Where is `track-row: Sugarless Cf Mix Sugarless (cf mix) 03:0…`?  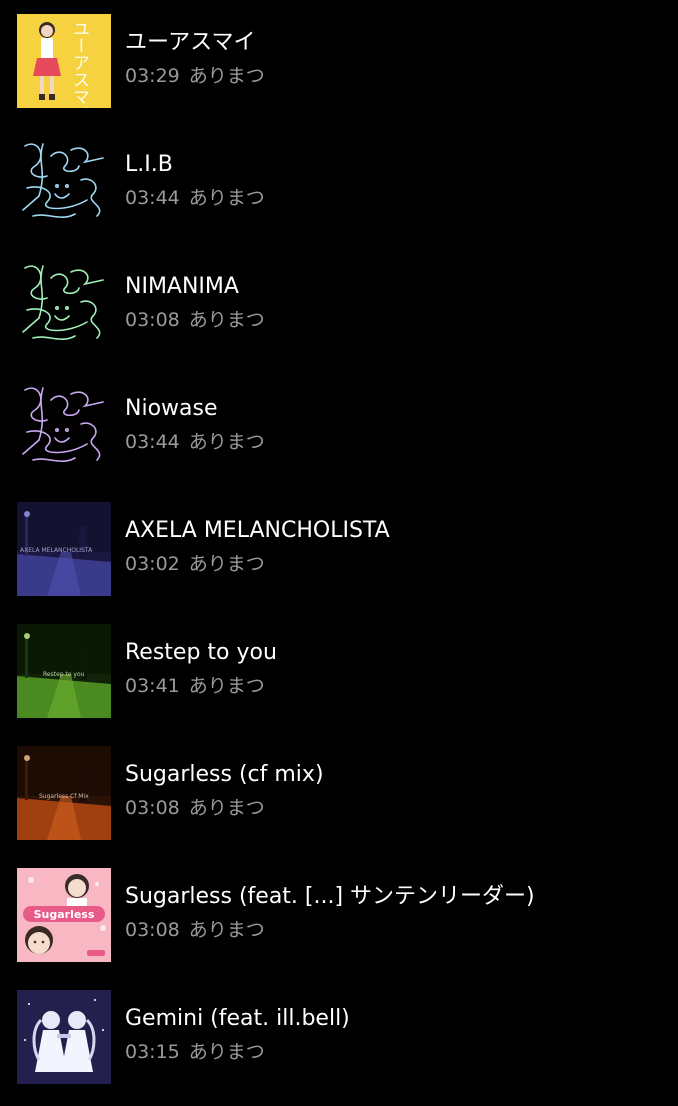 track-row: Sugarless Cf Mix Sugarless (cf mix) 03:0… is located at coordinates (339, 793).